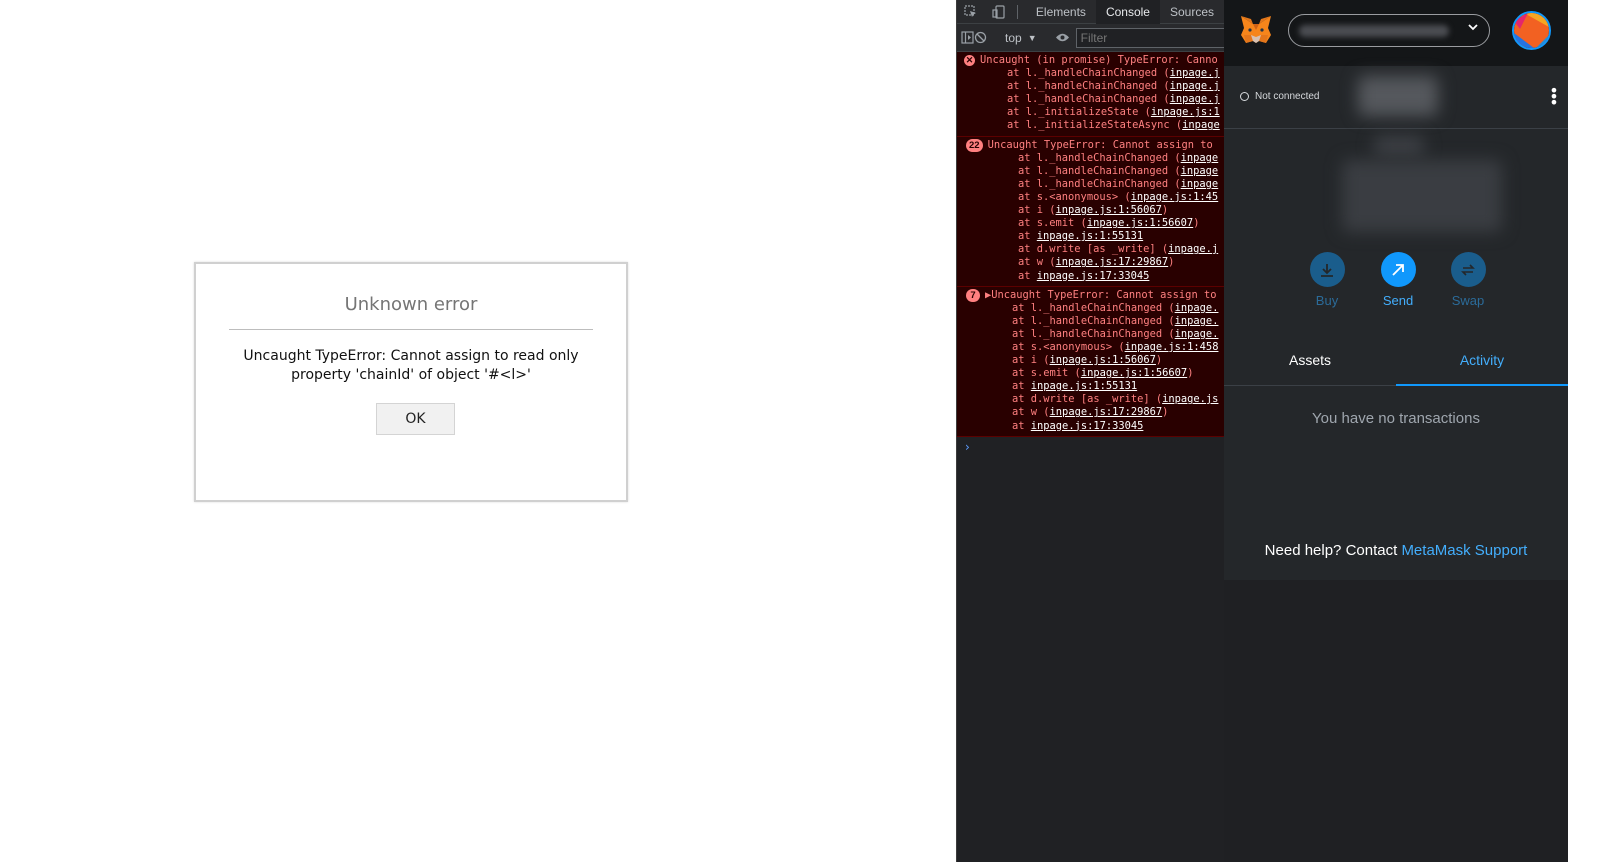 The image size is (1604, 862). I want to click on account-name-blurred, so click(1374, 31).